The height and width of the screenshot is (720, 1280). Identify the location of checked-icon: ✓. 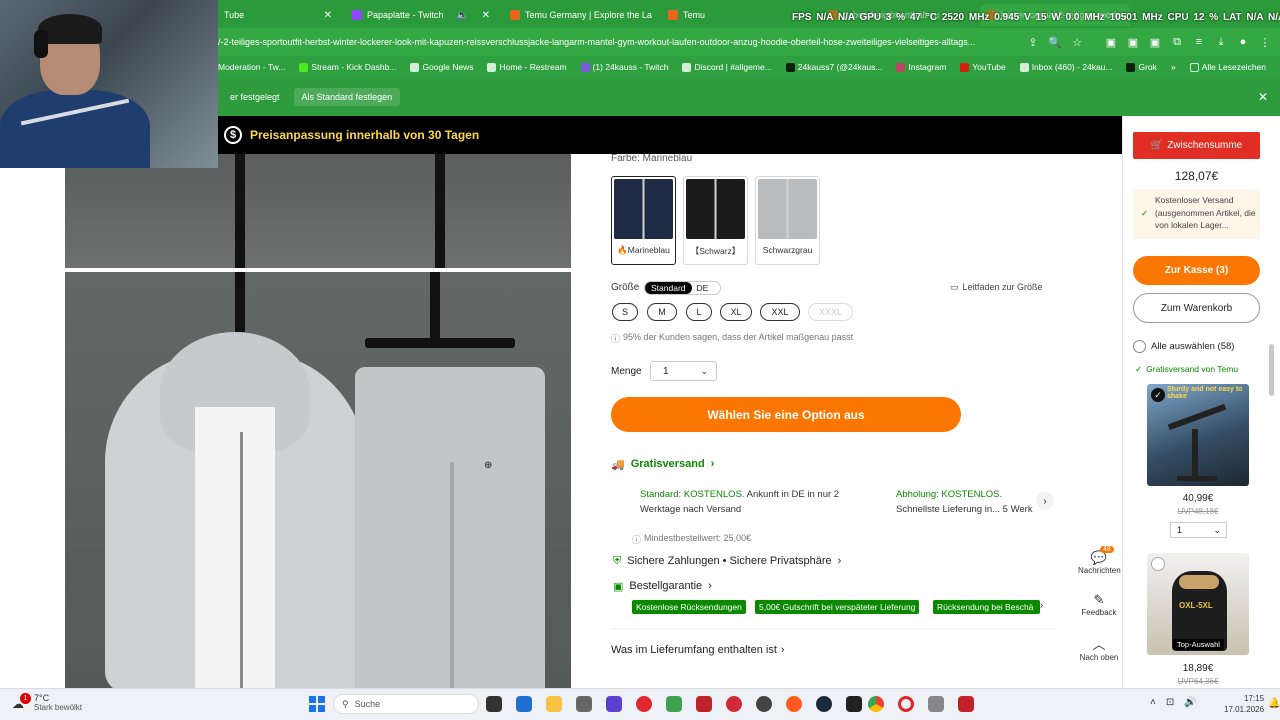
(1158, 395).